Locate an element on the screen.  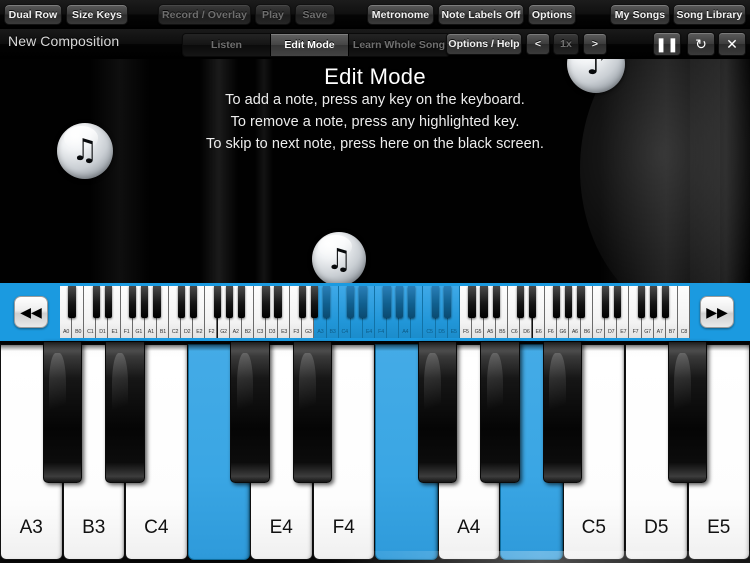
mini-key-label: E5 is located at coordinates (453, 332).